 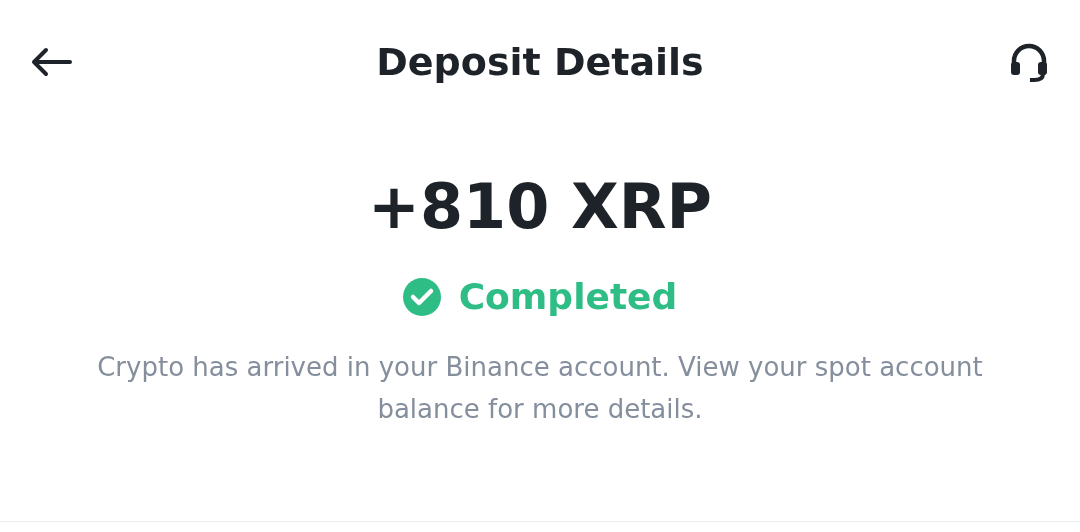 I want to click on status-label: Completed, so click(x=568, y=297).